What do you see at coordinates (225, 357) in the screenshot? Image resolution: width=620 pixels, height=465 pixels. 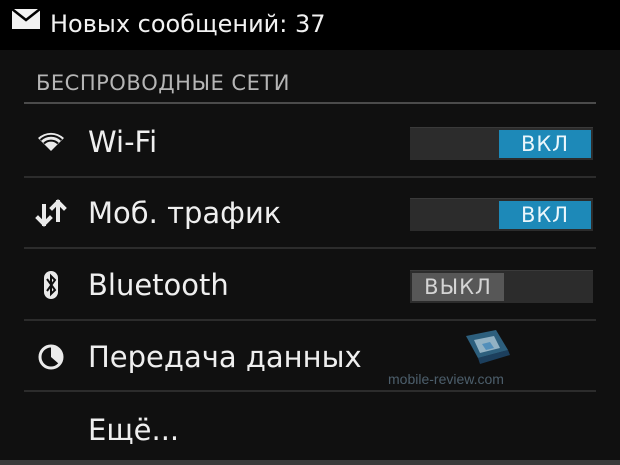 I see `data-usage-label: Передача данных` at bounding box center [225, 357].